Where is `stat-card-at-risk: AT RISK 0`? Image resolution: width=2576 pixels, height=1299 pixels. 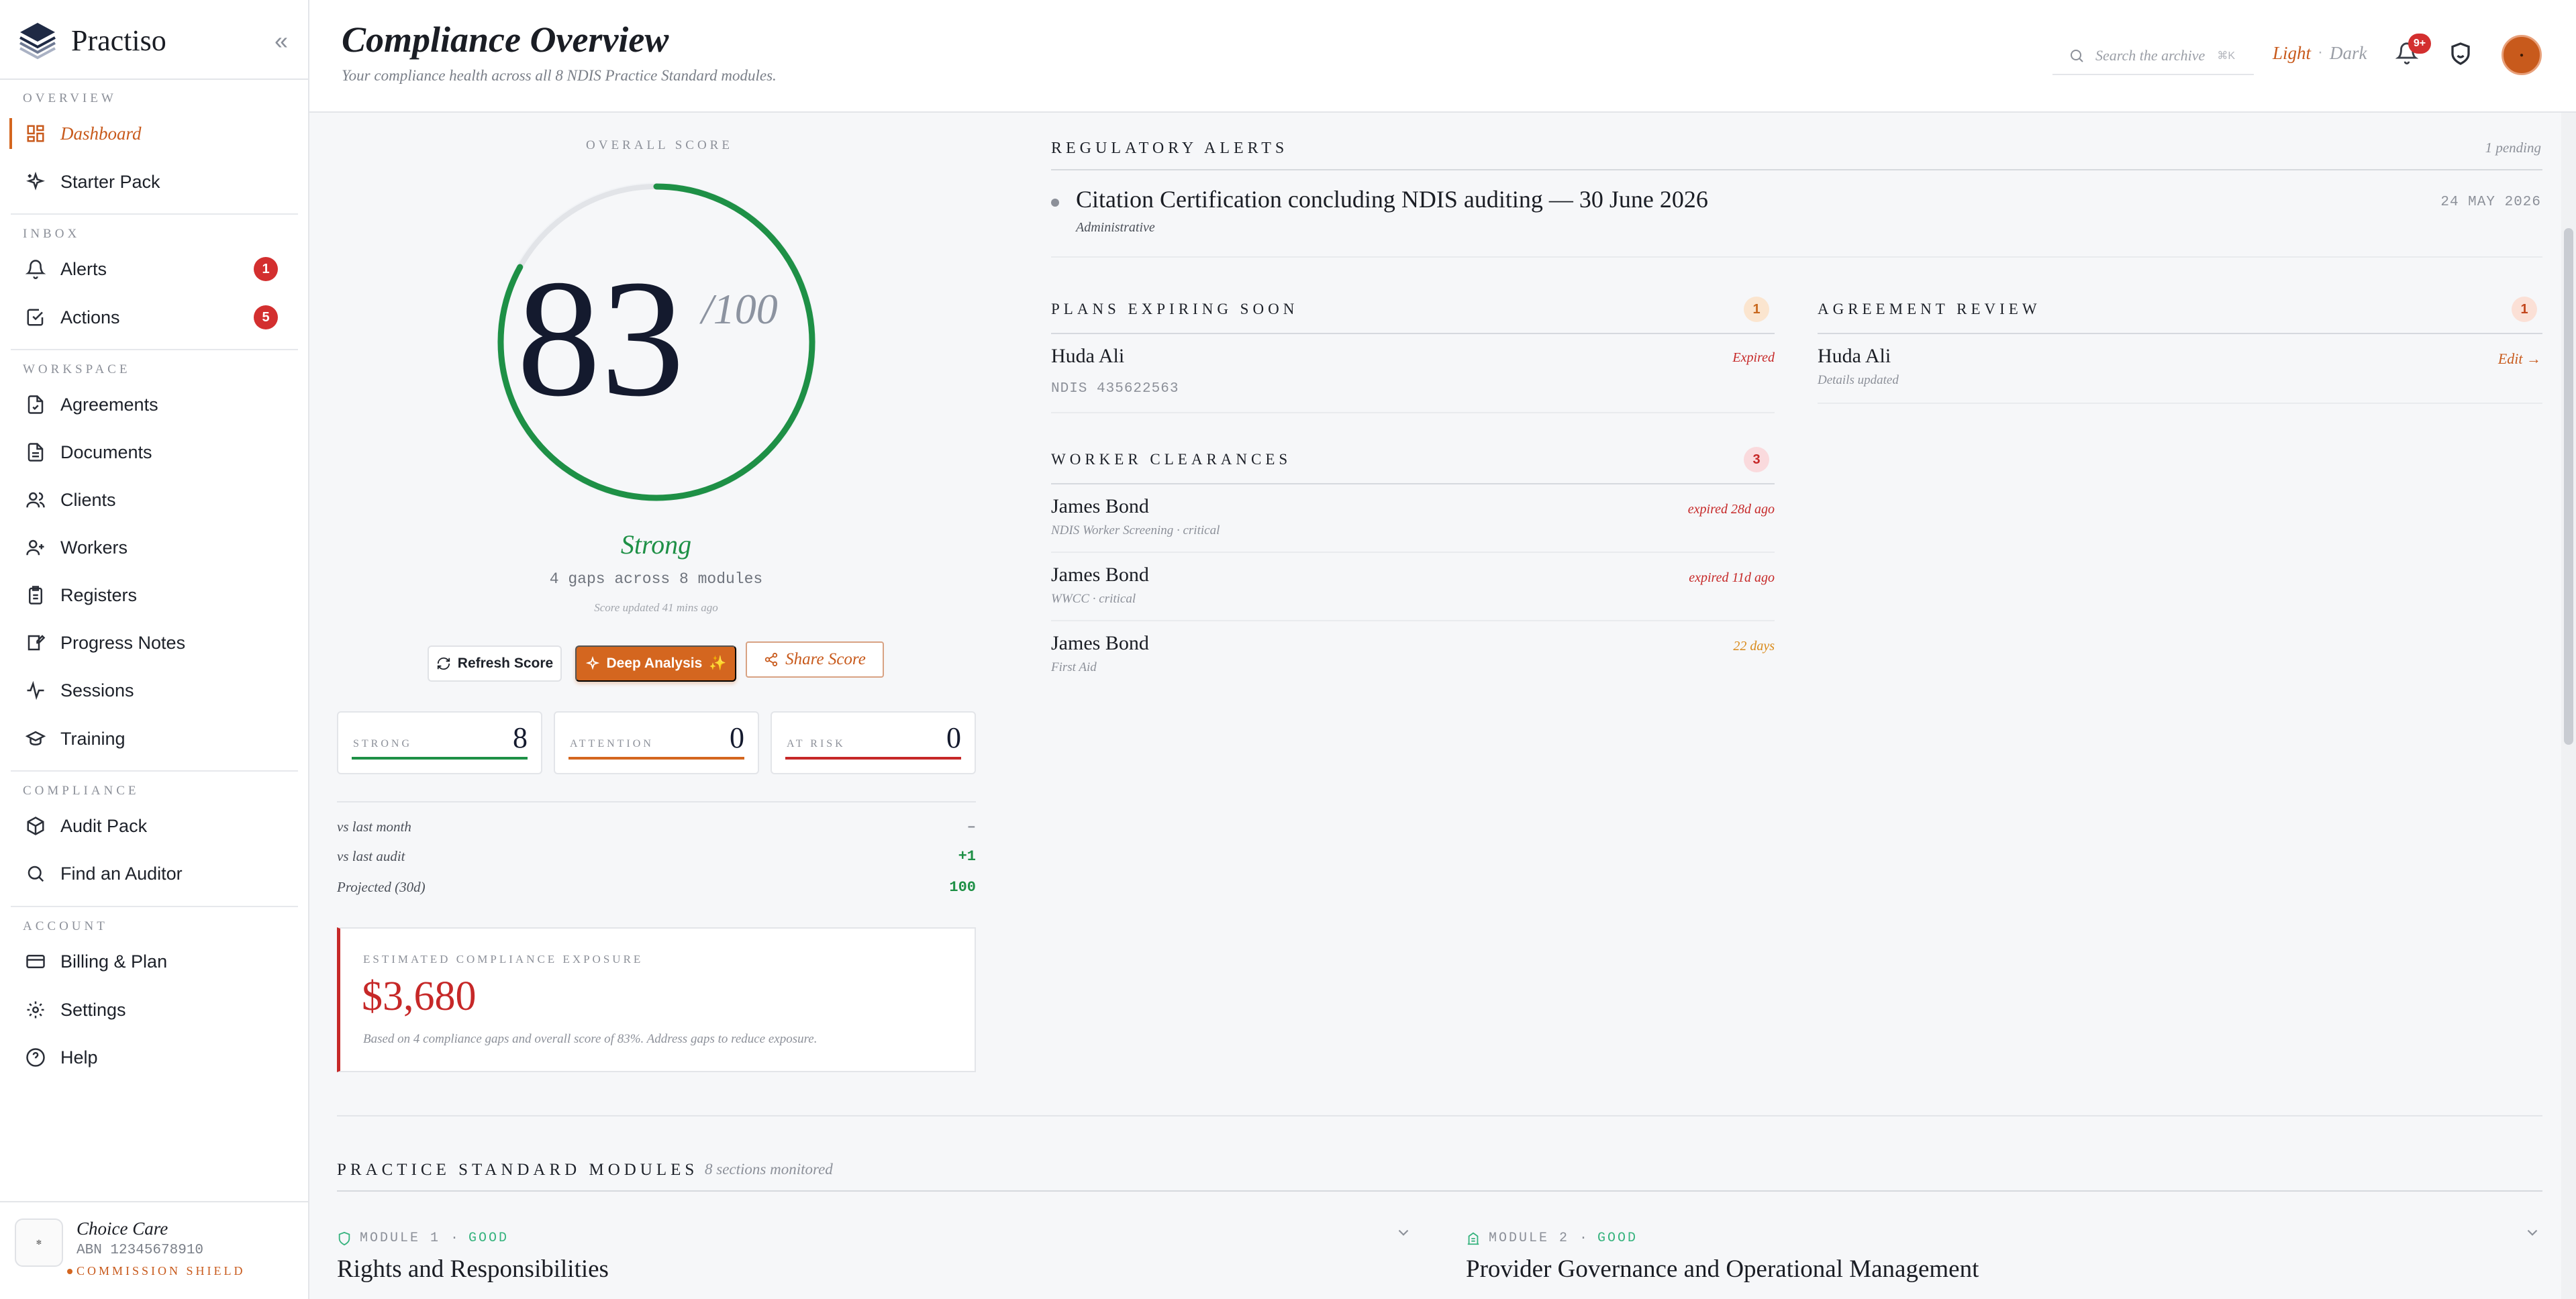 stat-card-at-risk: AT RISK 0 is located at coordinates (873, 742).